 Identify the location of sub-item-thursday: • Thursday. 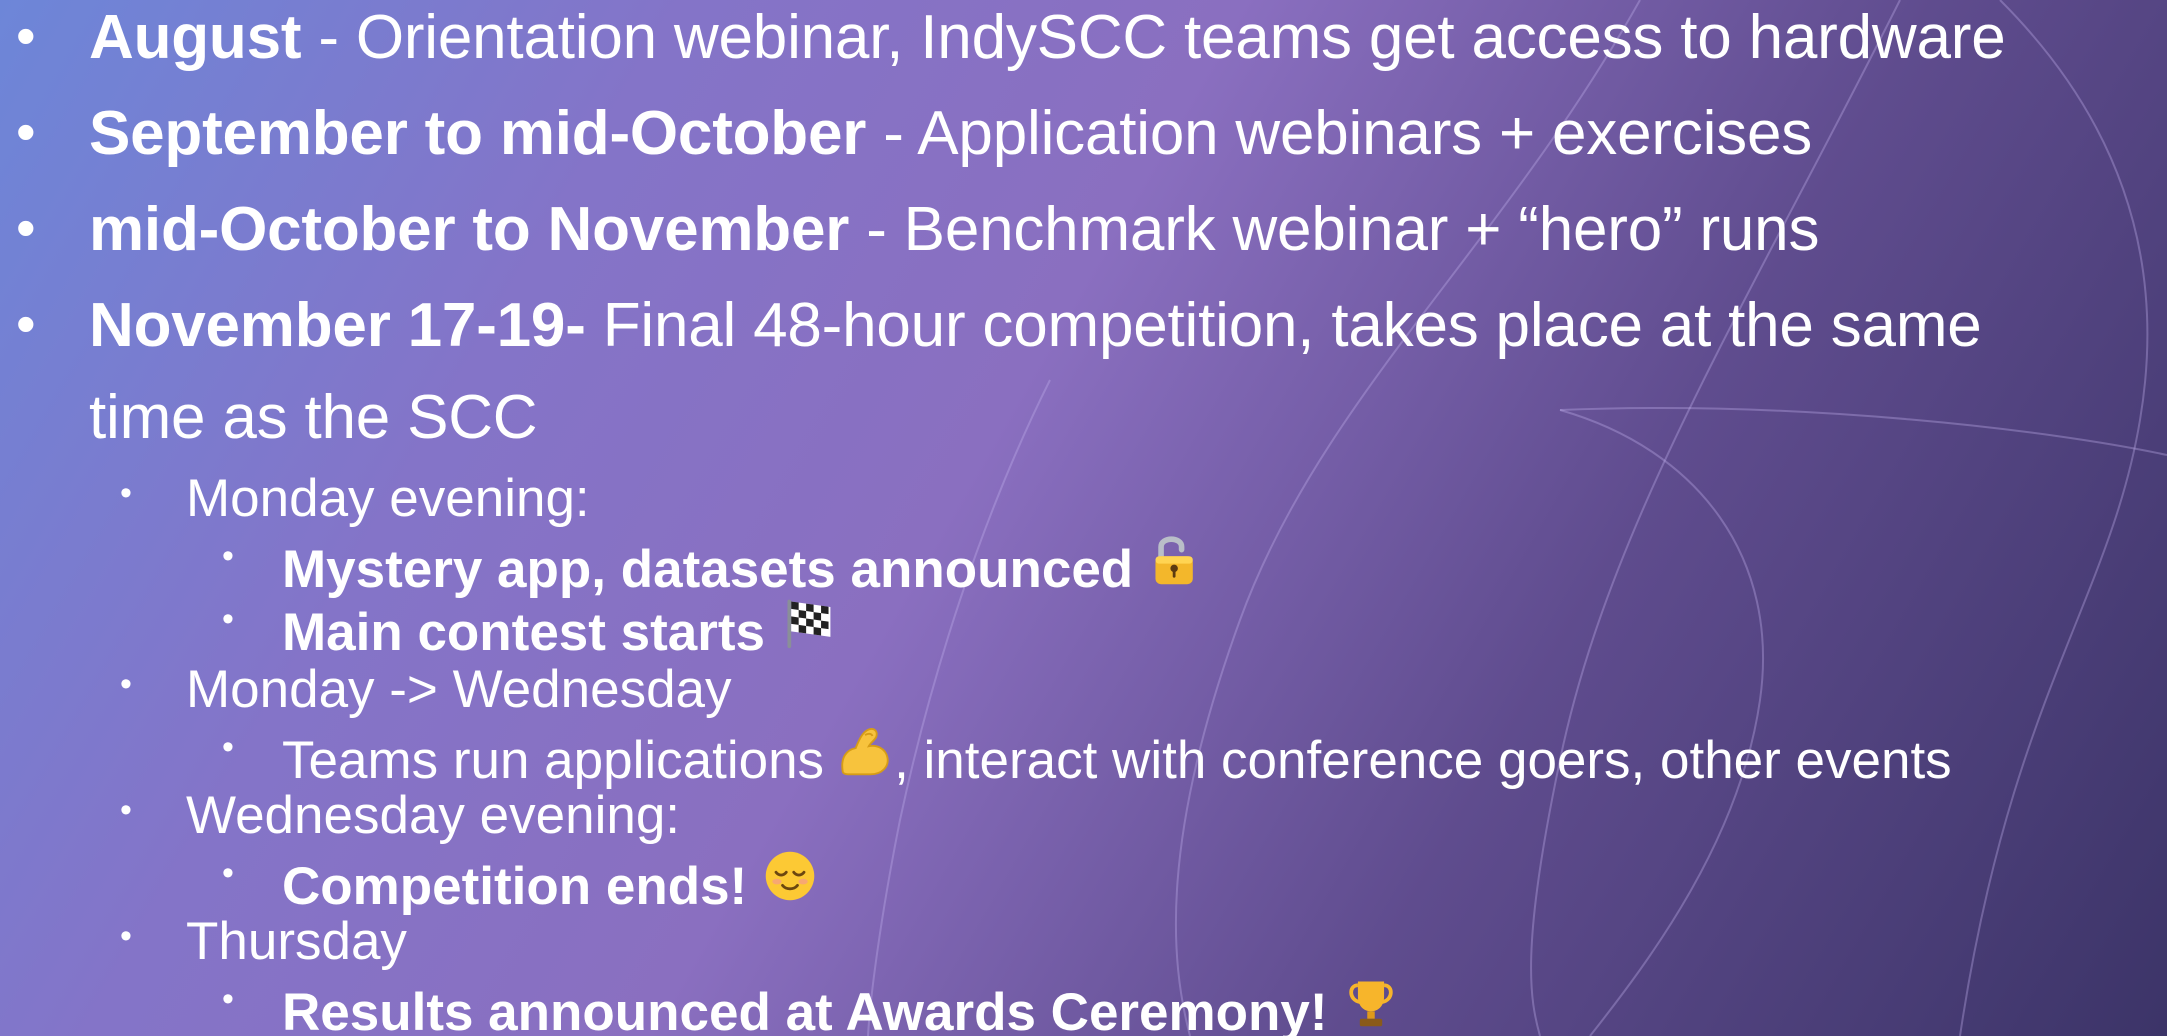
(263, 941).